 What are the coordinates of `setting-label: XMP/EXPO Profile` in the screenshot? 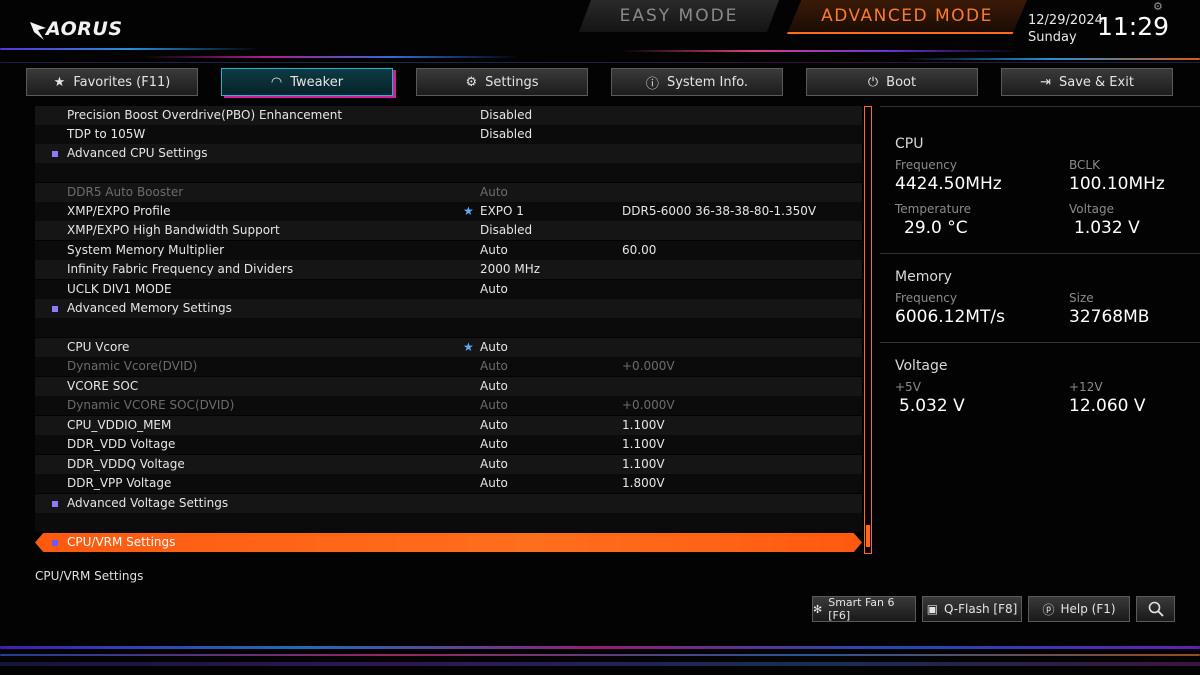 It's located at (119, 211).